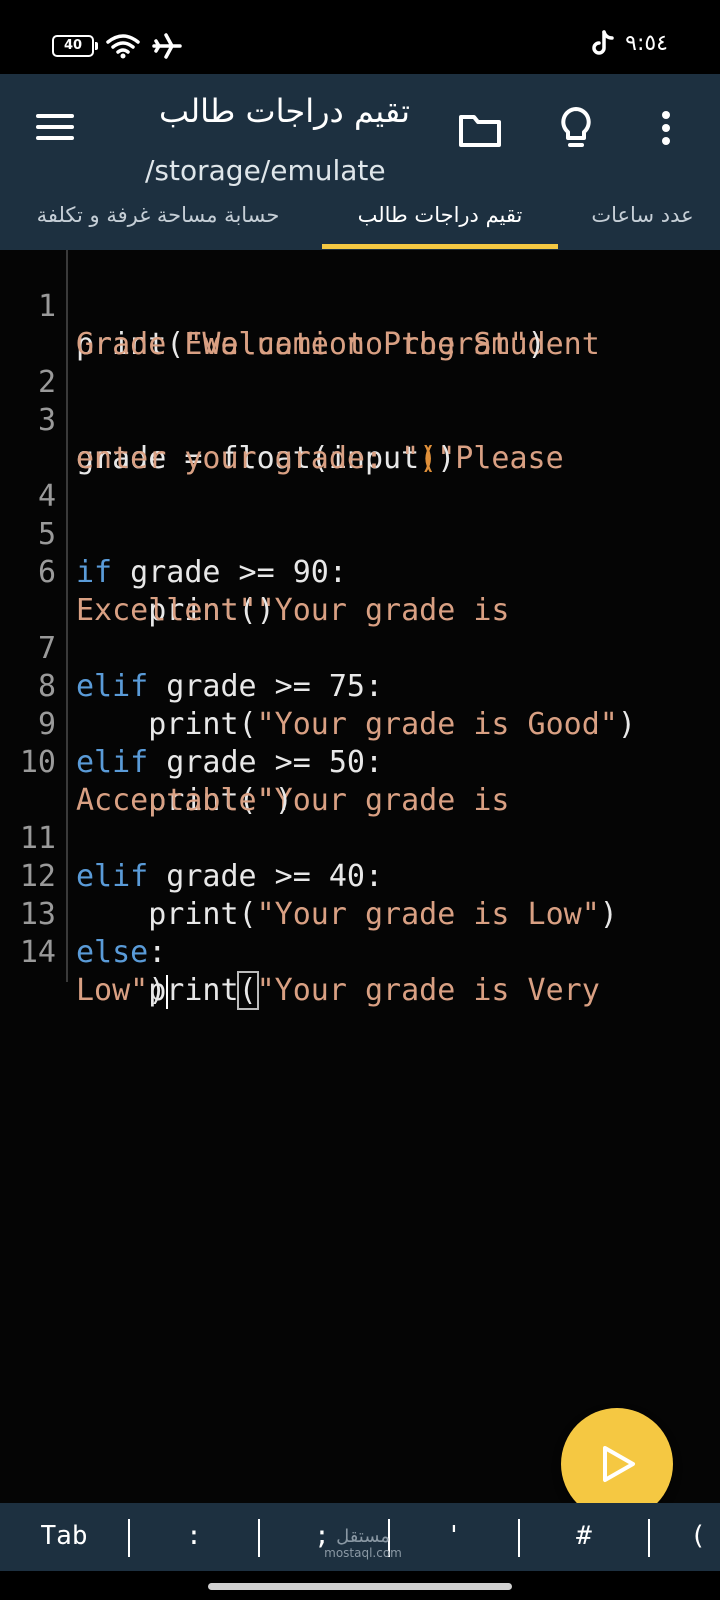 The width and height of the screenshot is (720, 1600). Describe the element at coordinates (158, 218) in the screenshot. I see `tab-room-area: حسابة مساحة غرفة و تكلفة` at that location.